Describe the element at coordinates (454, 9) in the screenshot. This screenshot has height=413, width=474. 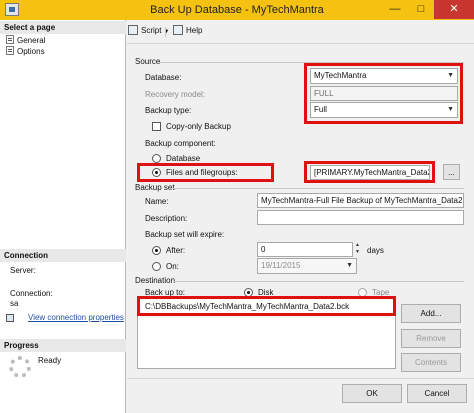
I see `close-button: ✕` at that location.